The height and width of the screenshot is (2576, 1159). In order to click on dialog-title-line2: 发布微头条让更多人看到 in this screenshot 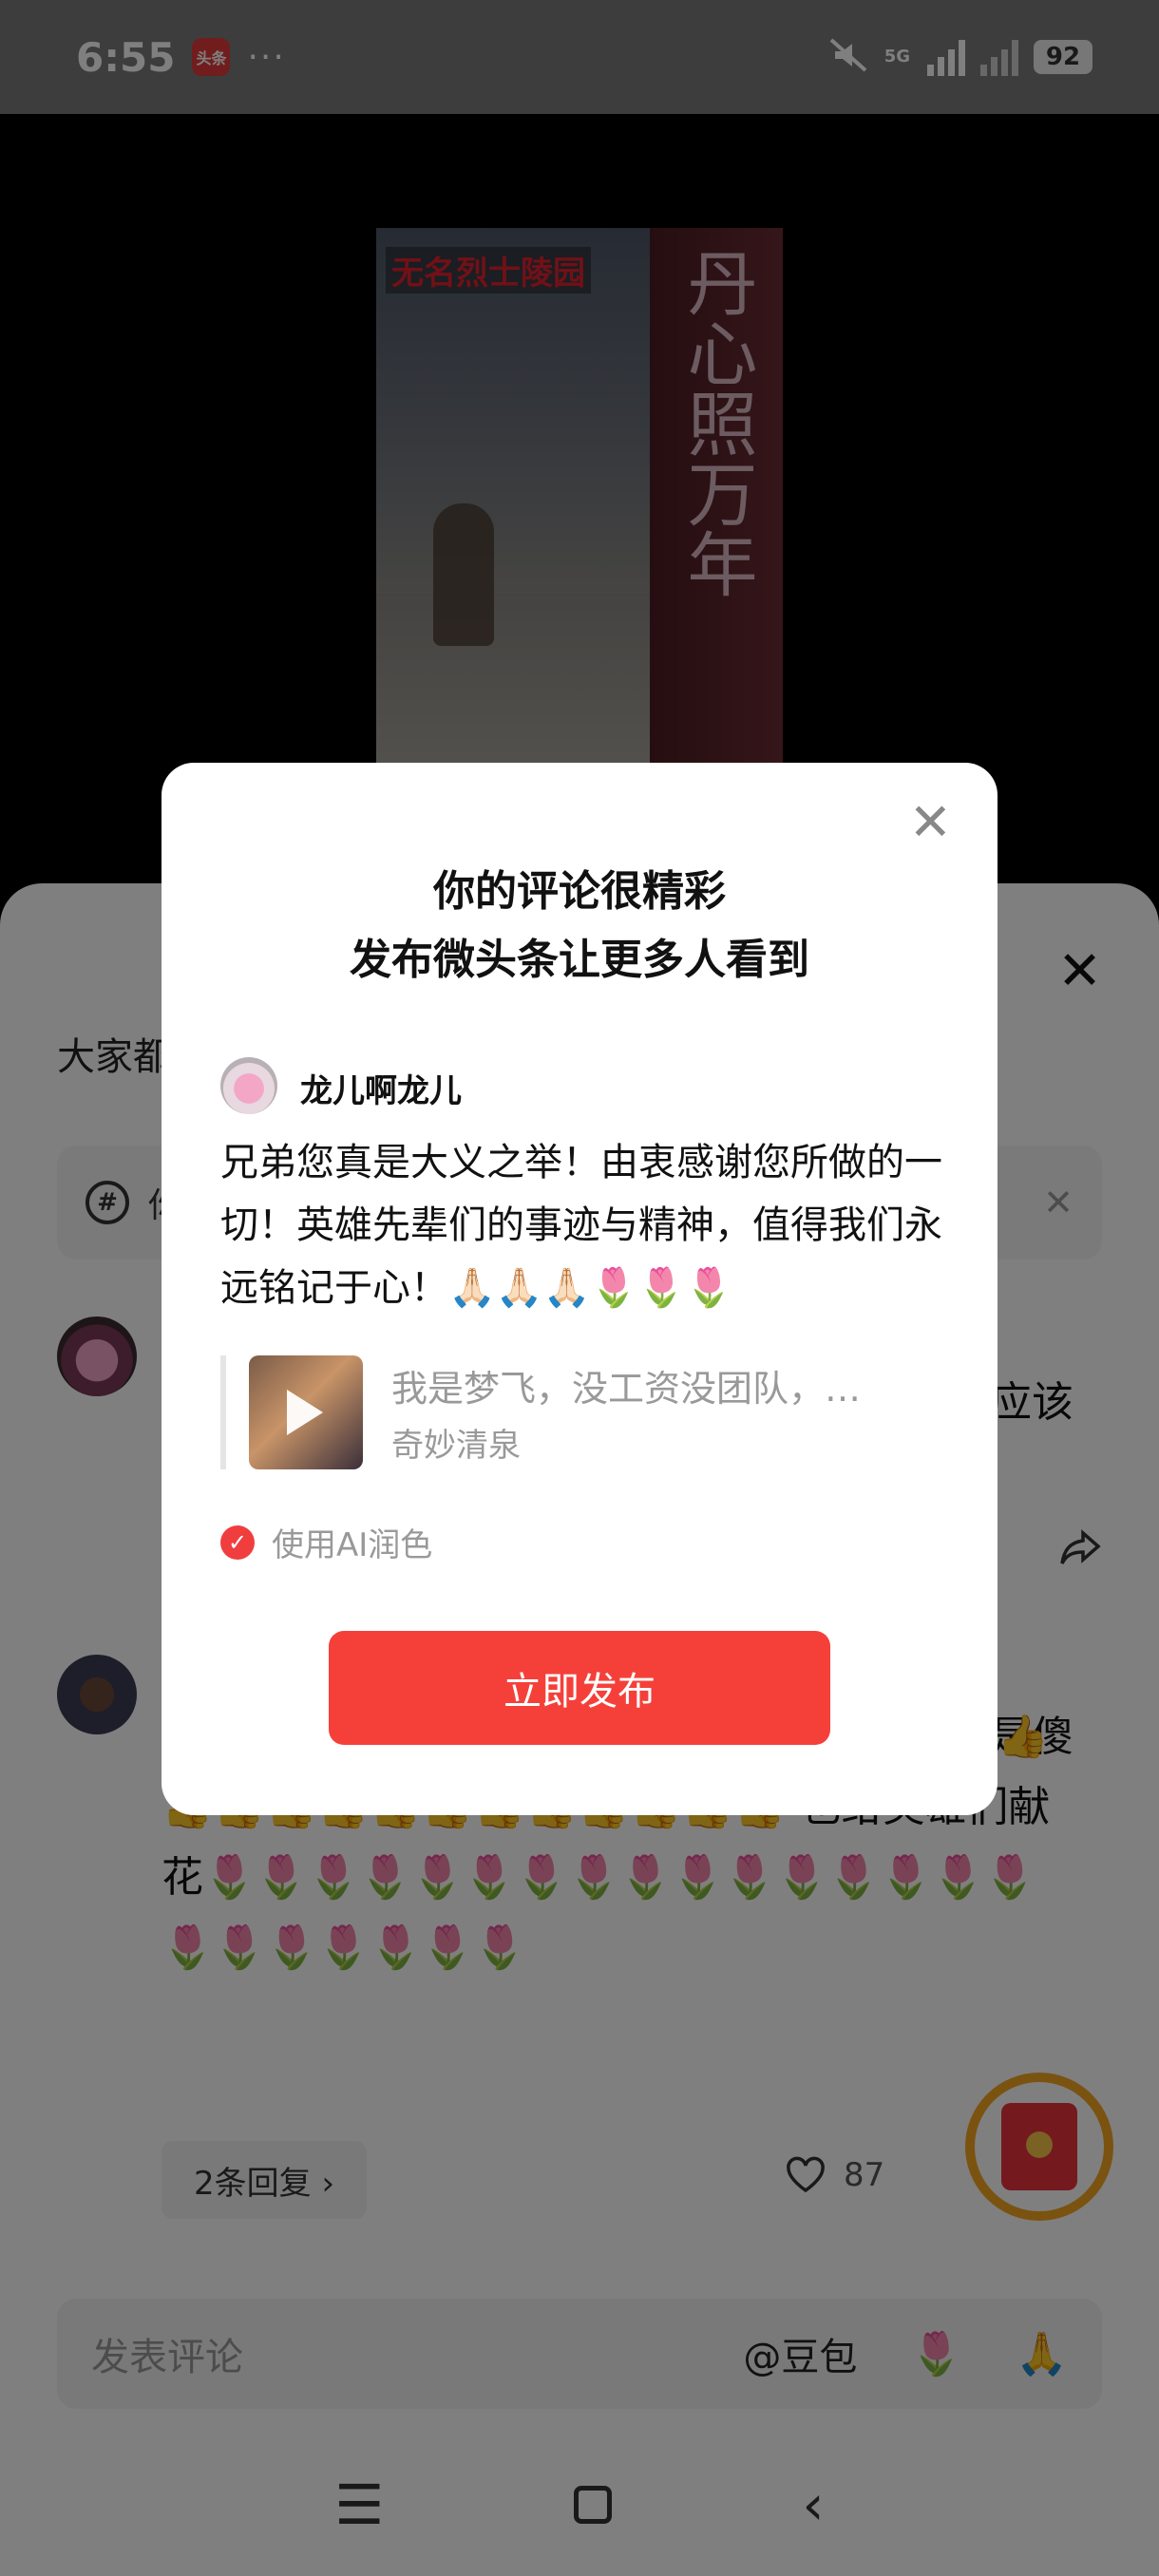, I will do `click(579, 960)`.